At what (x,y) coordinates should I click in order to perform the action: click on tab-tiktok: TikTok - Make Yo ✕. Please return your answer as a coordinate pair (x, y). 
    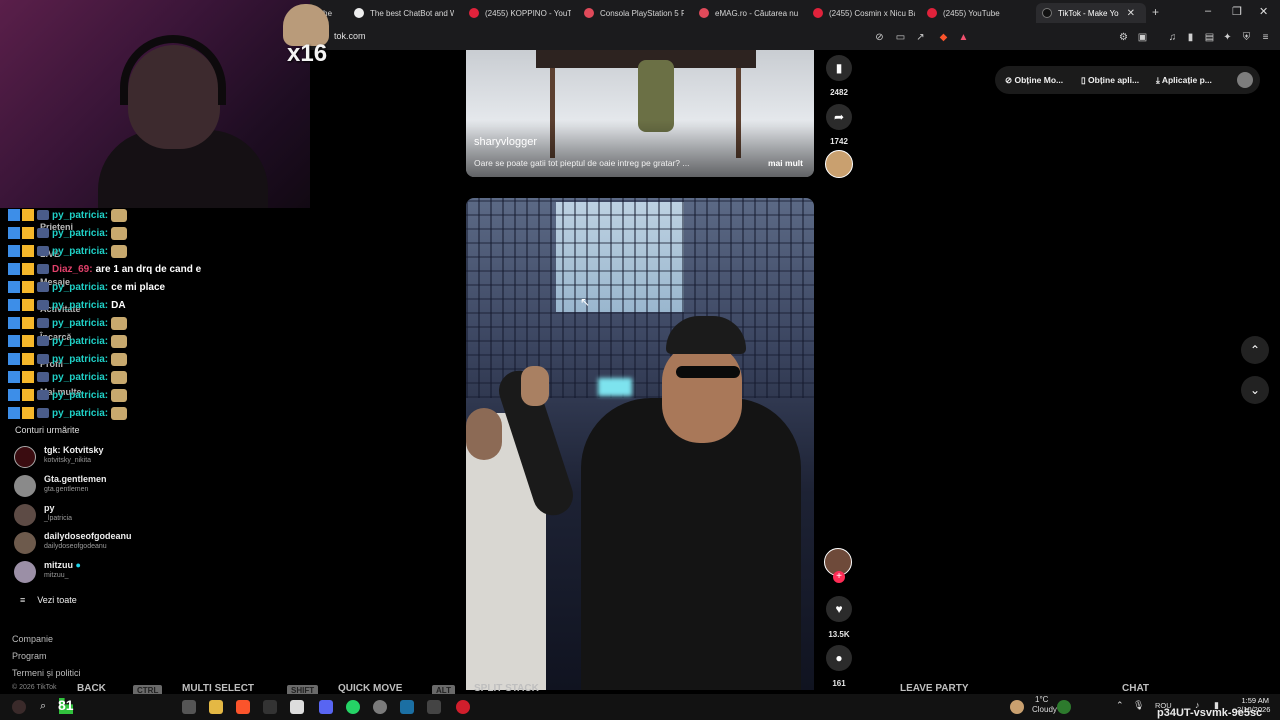
    Looking at the image, I should click on (1091, 13).